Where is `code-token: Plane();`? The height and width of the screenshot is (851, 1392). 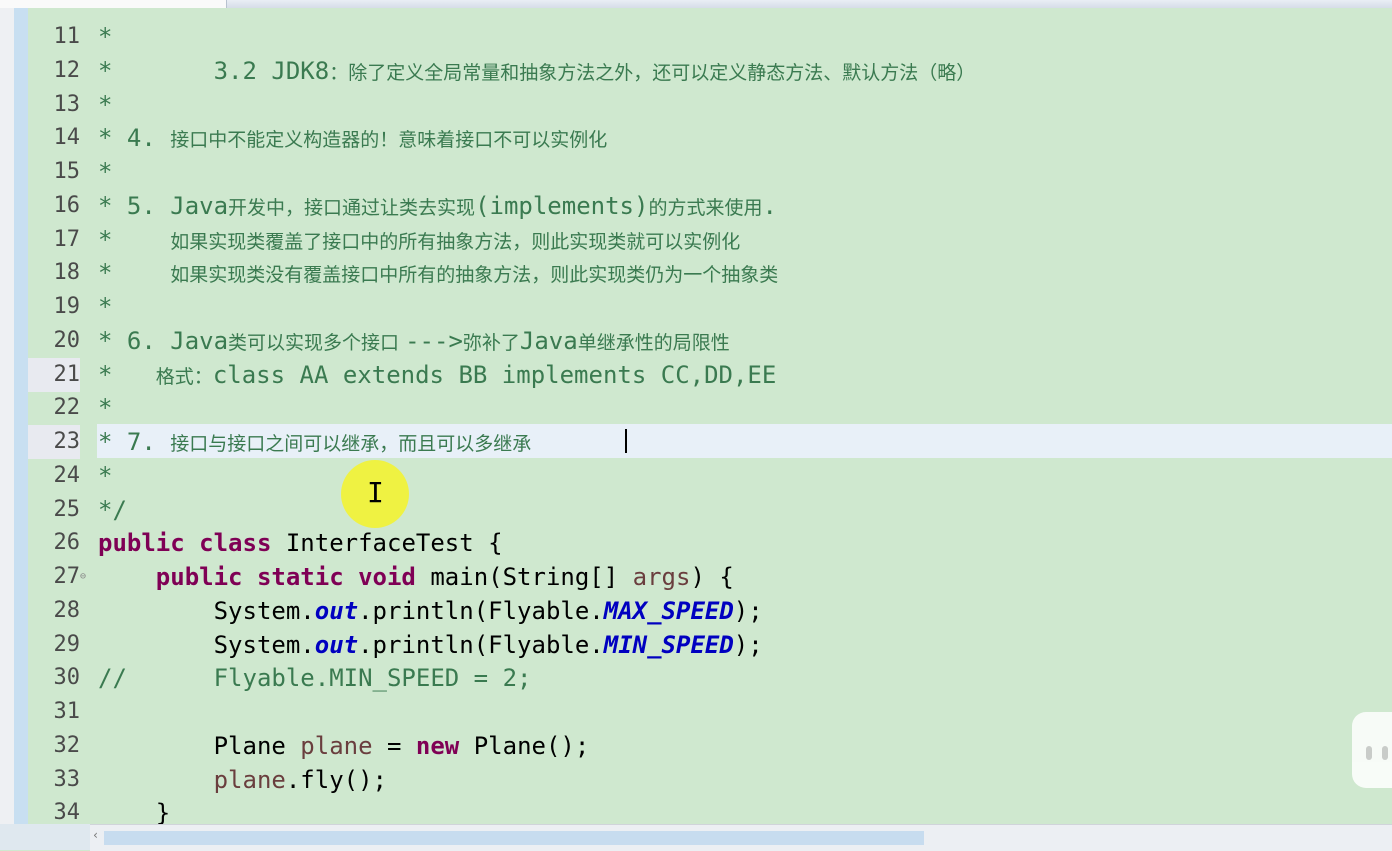
code-token: Plane(); is located at coordinates (524, 745).